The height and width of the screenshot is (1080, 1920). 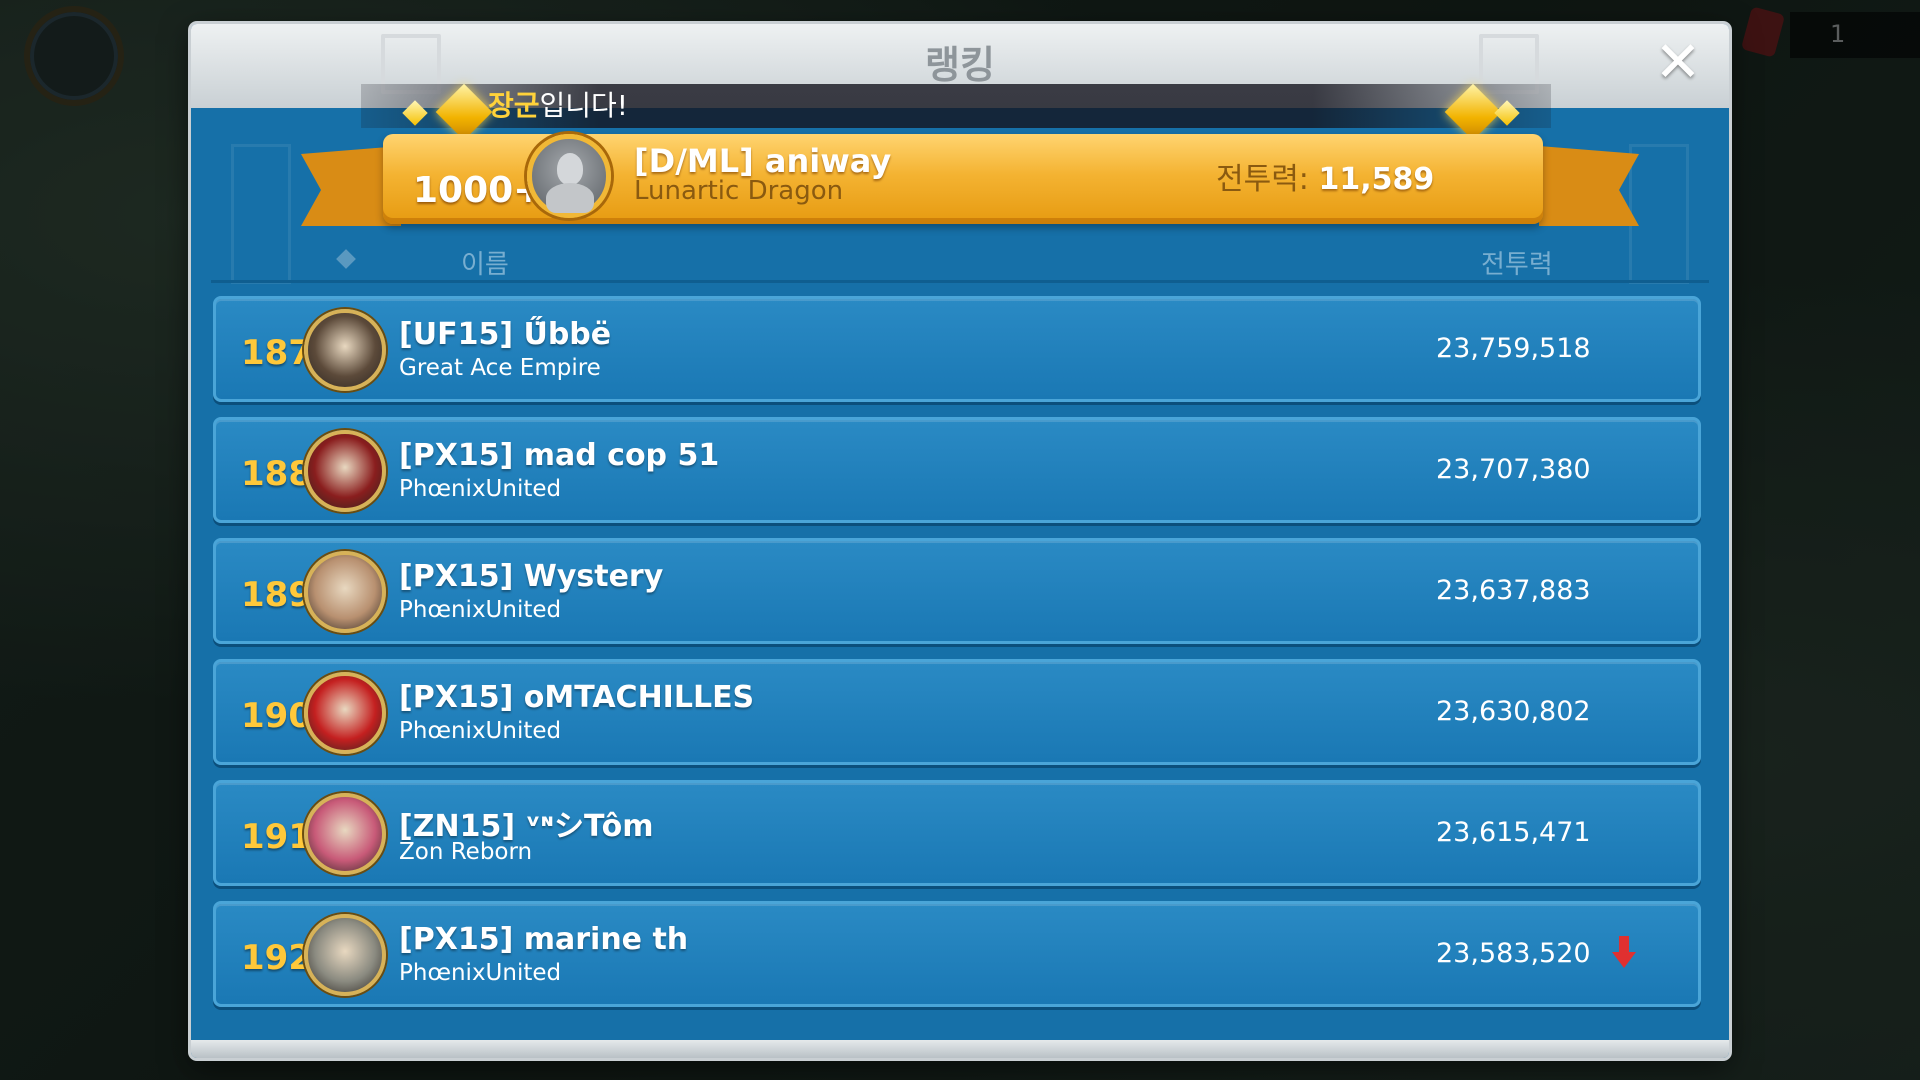 What do you see at coordinates (739, 191) in the screenshot?
I see `my-alliance-name: Lunartic Dragon` at bounding box center [739, 191].